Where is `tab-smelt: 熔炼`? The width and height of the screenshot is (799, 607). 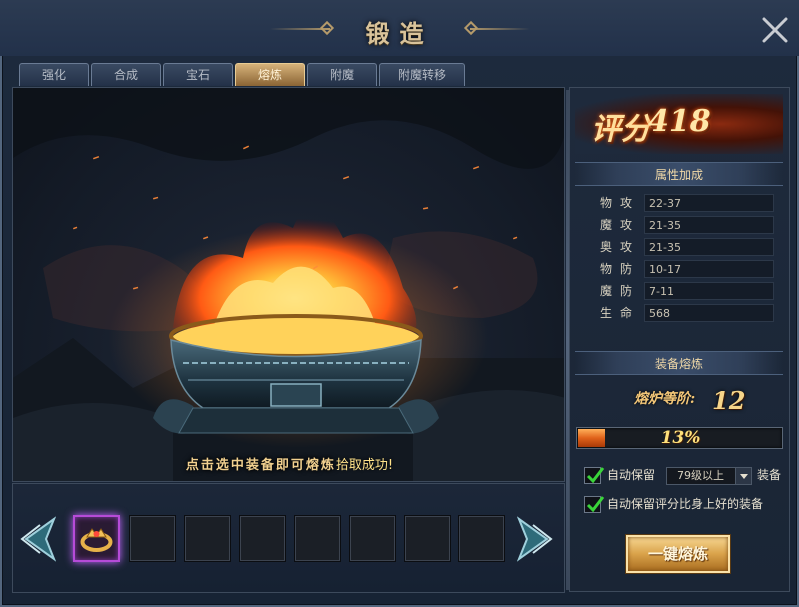 tab-smelt: 熔炼 is located at coordinates (270, 74).